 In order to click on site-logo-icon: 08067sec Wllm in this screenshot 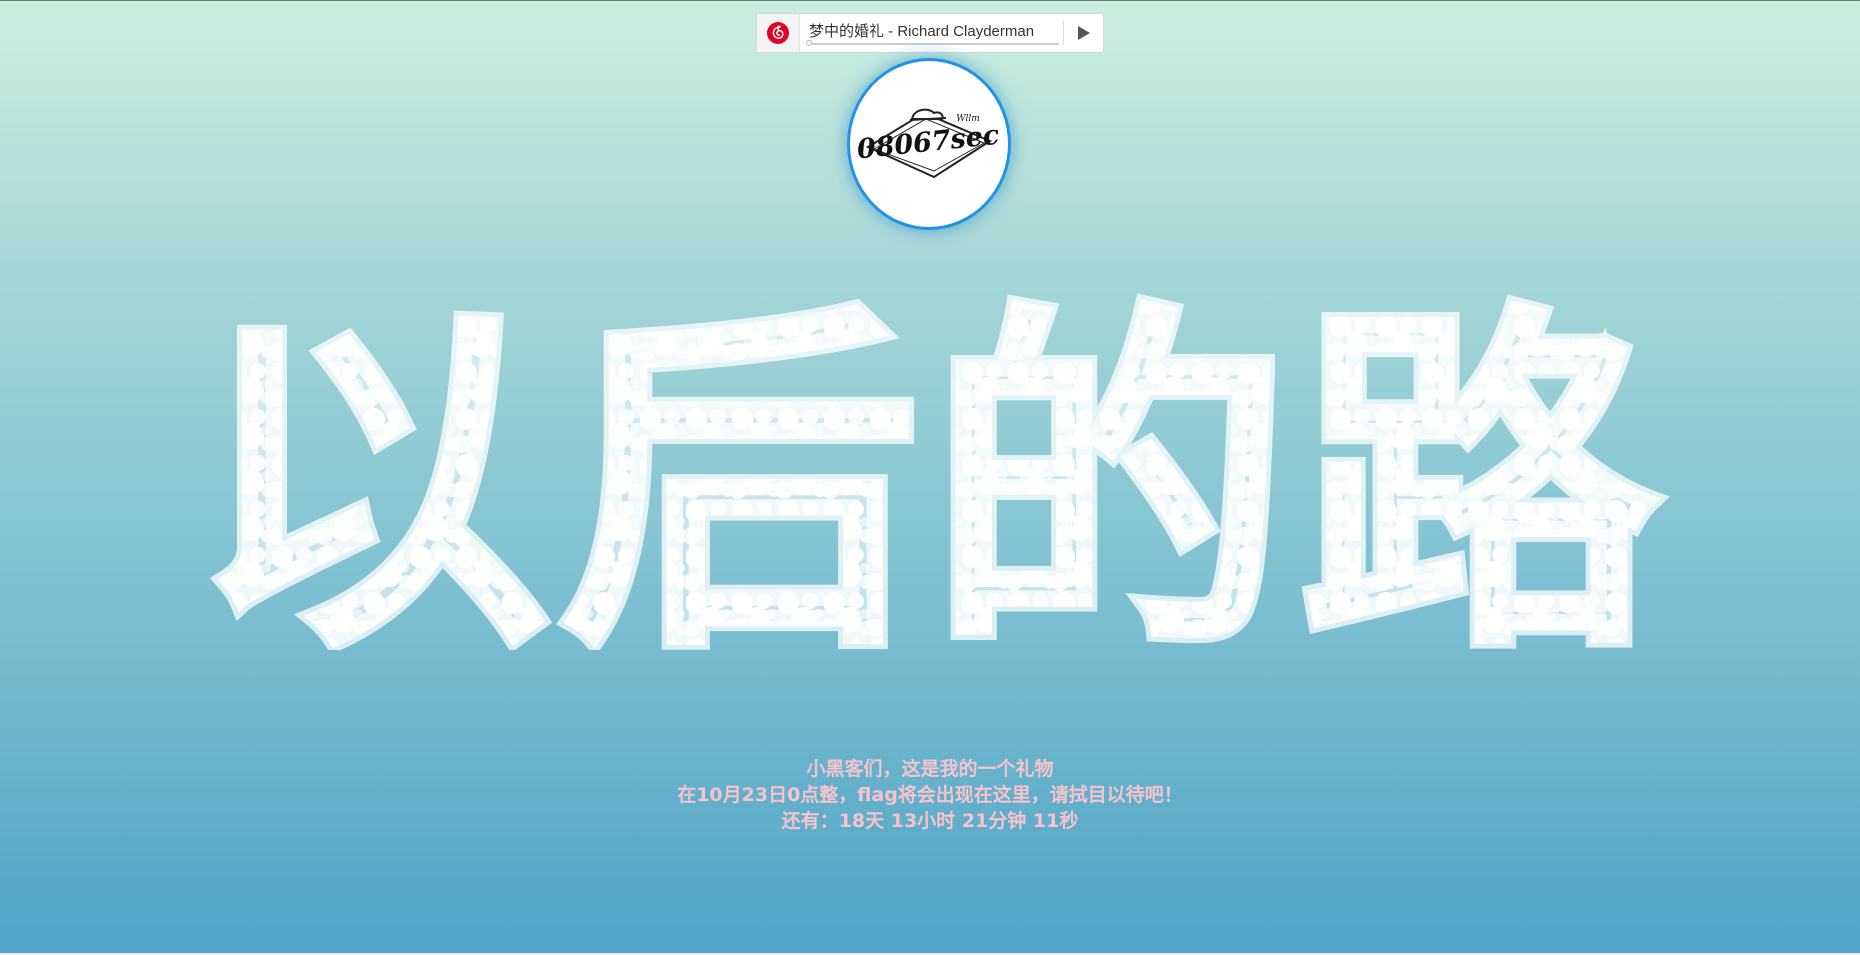, I will do `click(928, 143)`.